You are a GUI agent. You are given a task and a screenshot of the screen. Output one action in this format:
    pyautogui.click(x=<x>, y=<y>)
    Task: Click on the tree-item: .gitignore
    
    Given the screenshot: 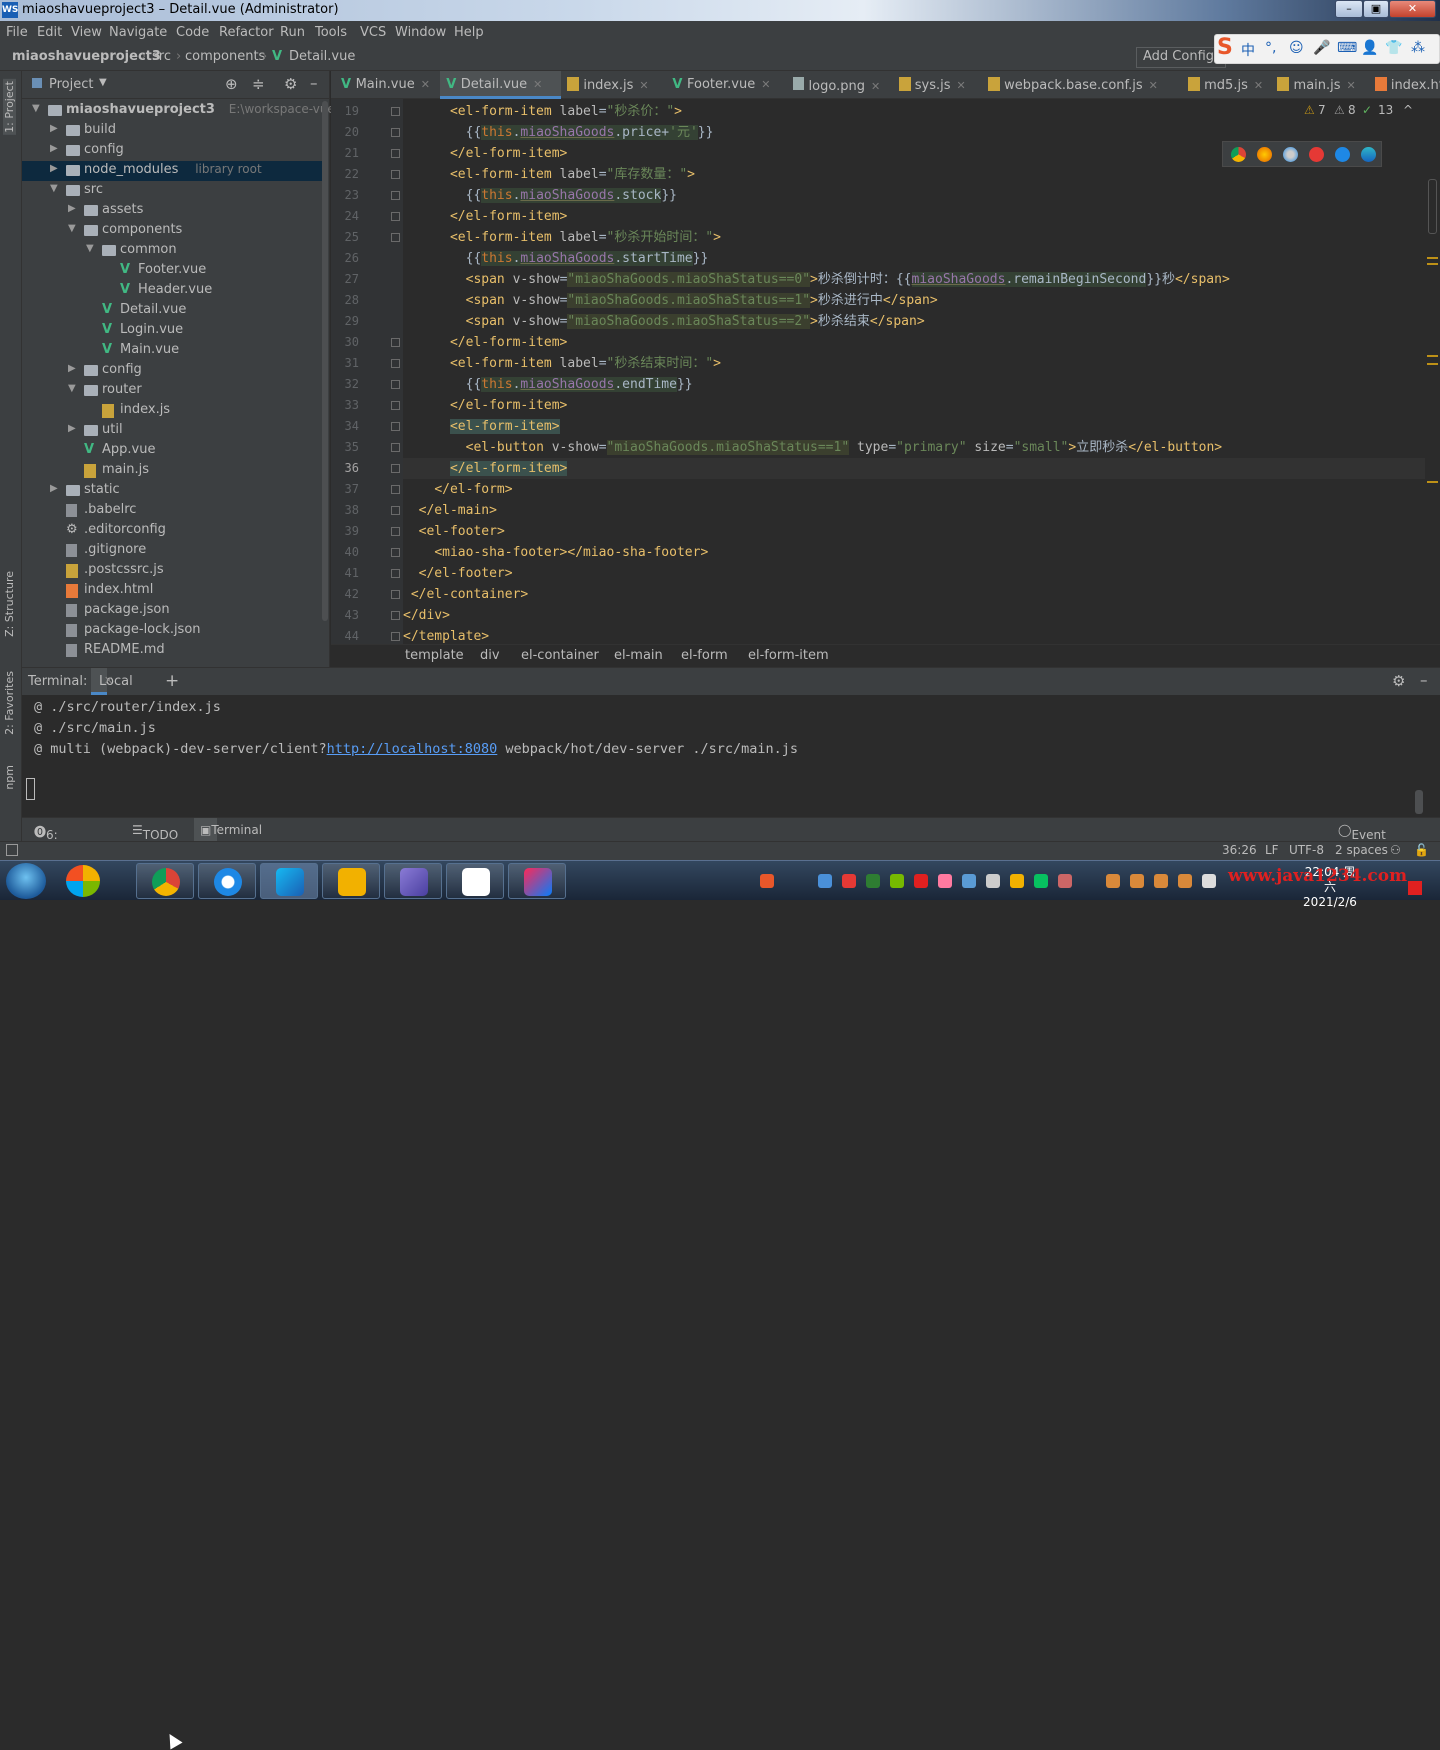 What is the action you would take?
    pyautogui.click(x=172, y=551)
    